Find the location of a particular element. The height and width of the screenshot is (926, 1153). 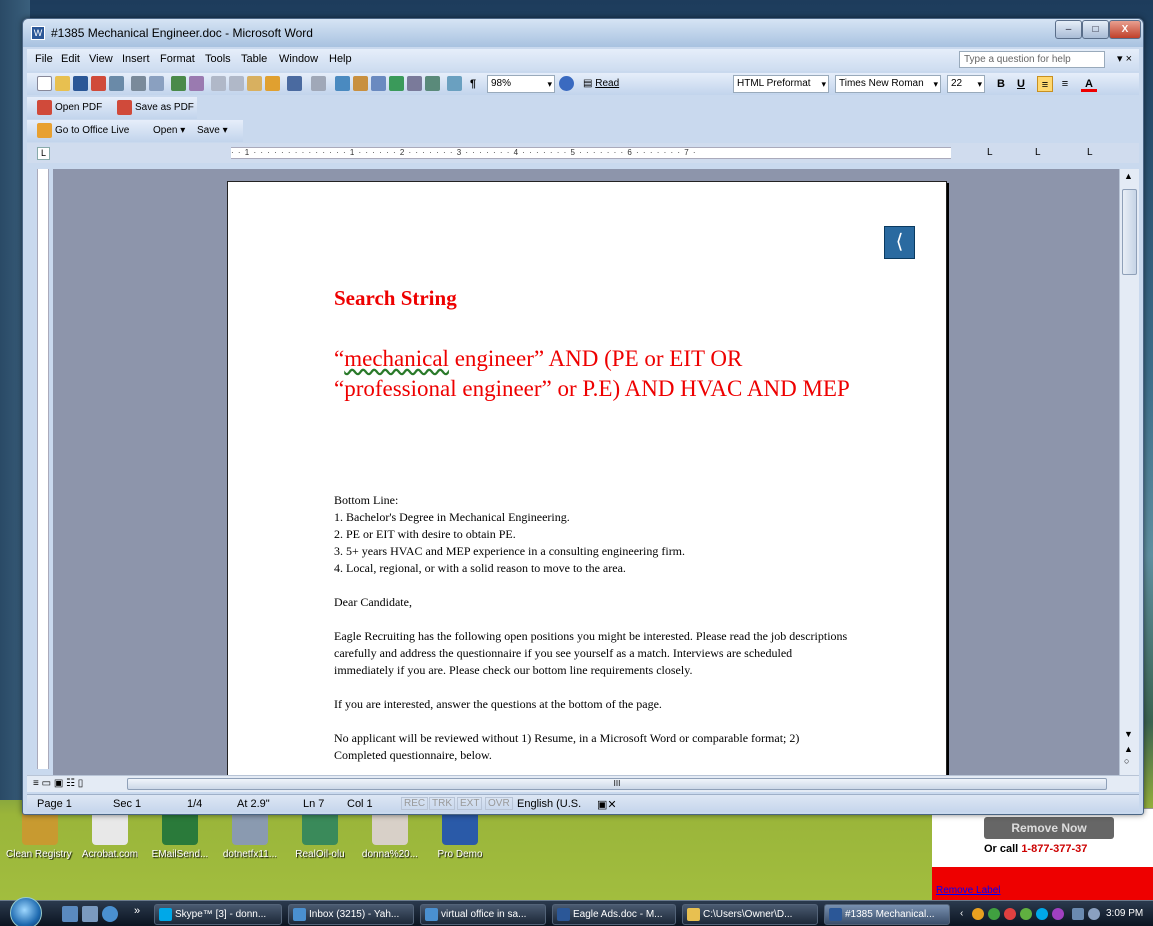

save-as-pdf-button: Save as PDF is located at coordinates (164, 108).